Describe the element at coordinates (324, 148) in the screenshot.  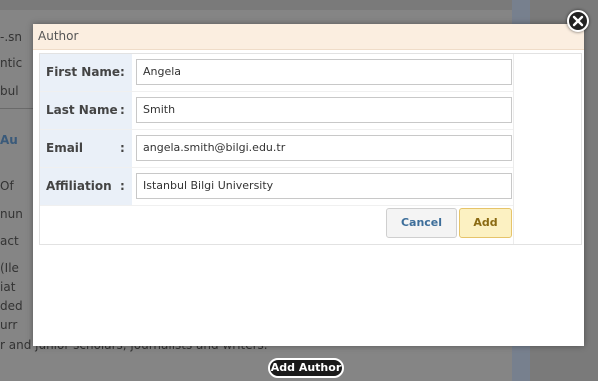
I see `email-input: angela.smith@bilgi.edu.tr` at that location.